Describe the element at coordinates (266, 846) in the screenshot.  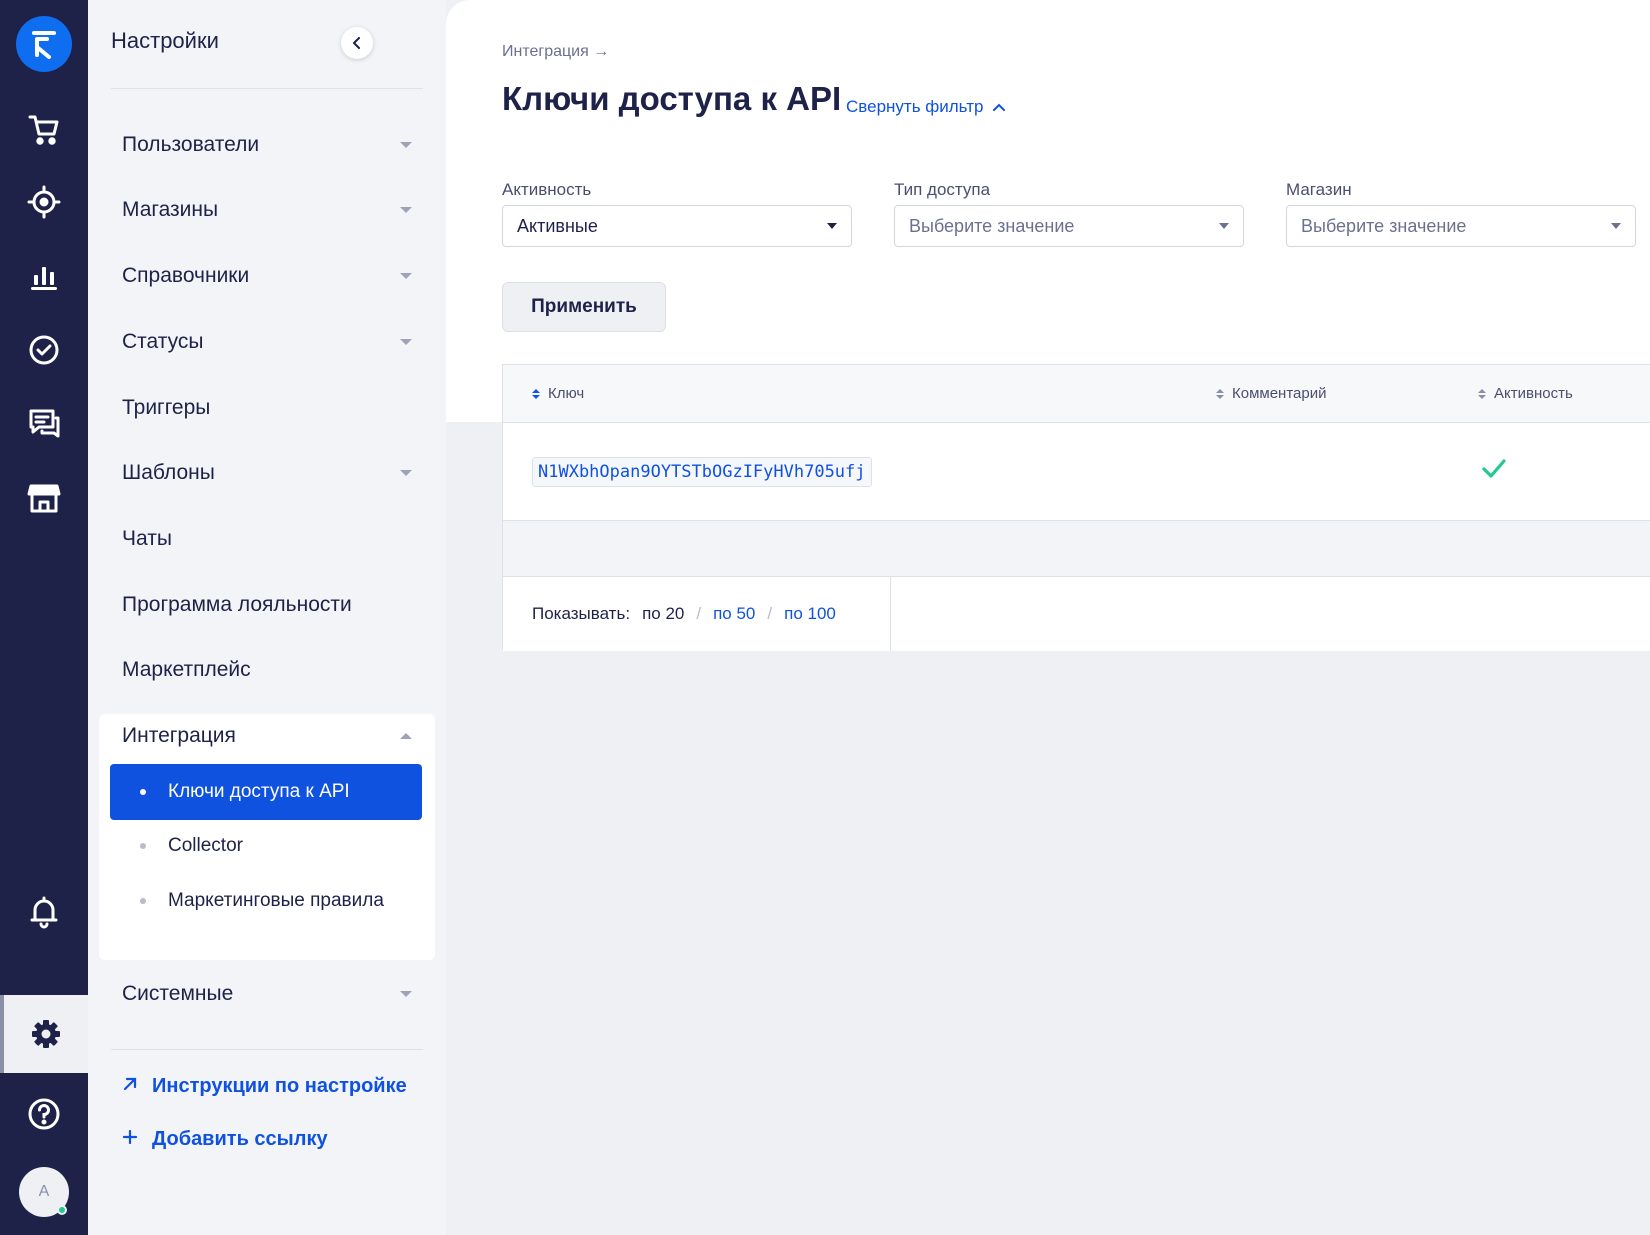
I see `sidebar-subitem-collector: Collector` at that location.